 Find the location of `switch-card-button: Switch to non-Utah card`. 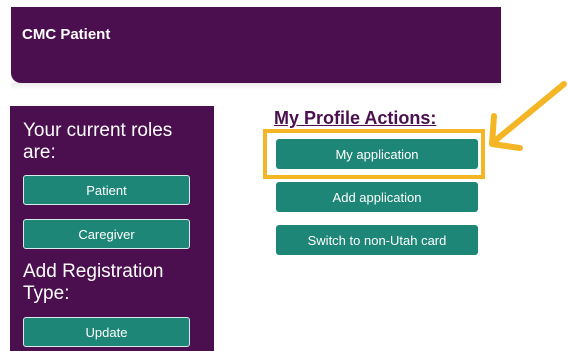

switch-card-button: Switch to non-Utah card is located at coordinates (377, 240).